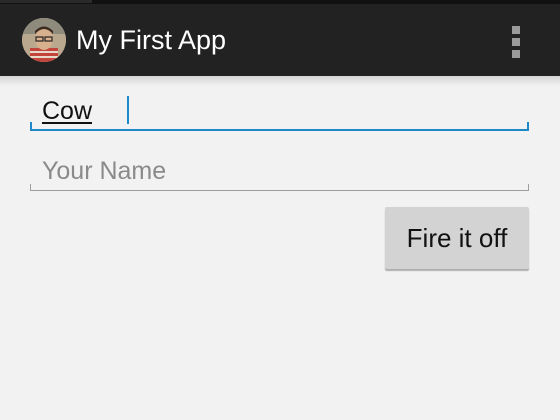 The height and width of the screenshot is (420, 560). I want to click on message-input-value: Cow, so click(67, 111).